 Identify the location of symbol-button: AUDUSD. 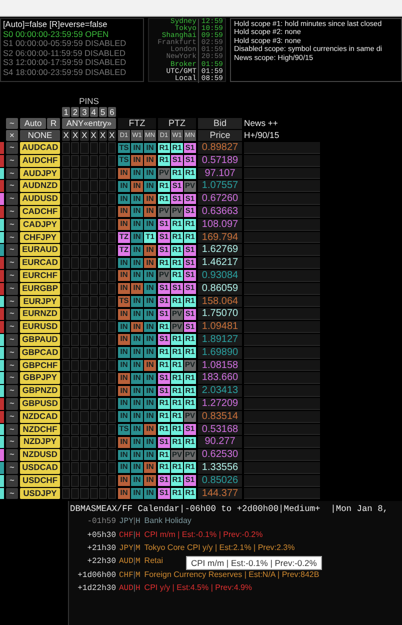
(40, 199).